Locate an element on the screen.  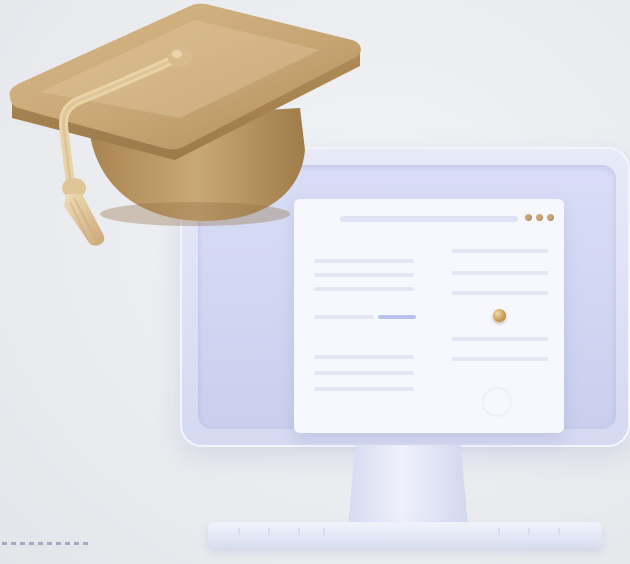
window-controls is located at coordinates (539, 217).